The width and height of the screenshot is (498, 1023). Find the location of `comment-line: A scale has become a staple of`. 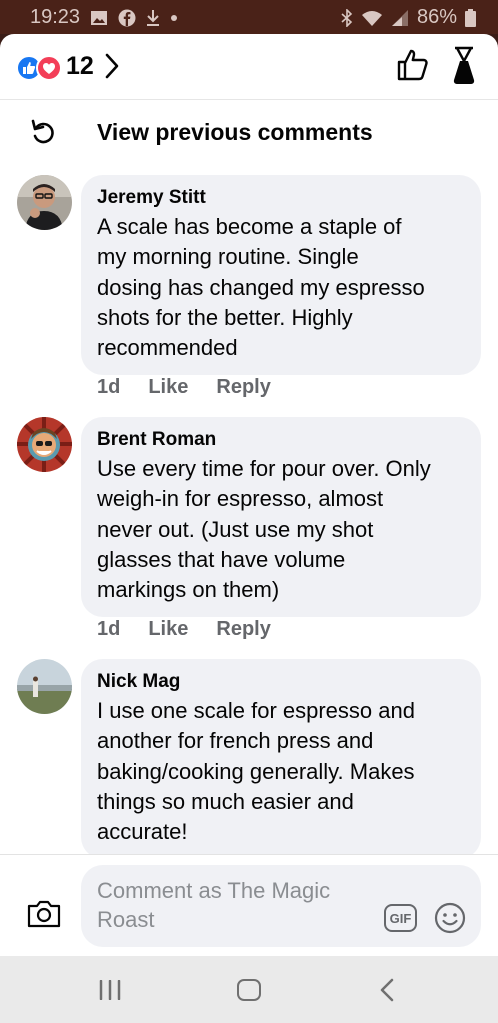

comment-line: A scale has become a staple of is located at coordinates (249, 226).